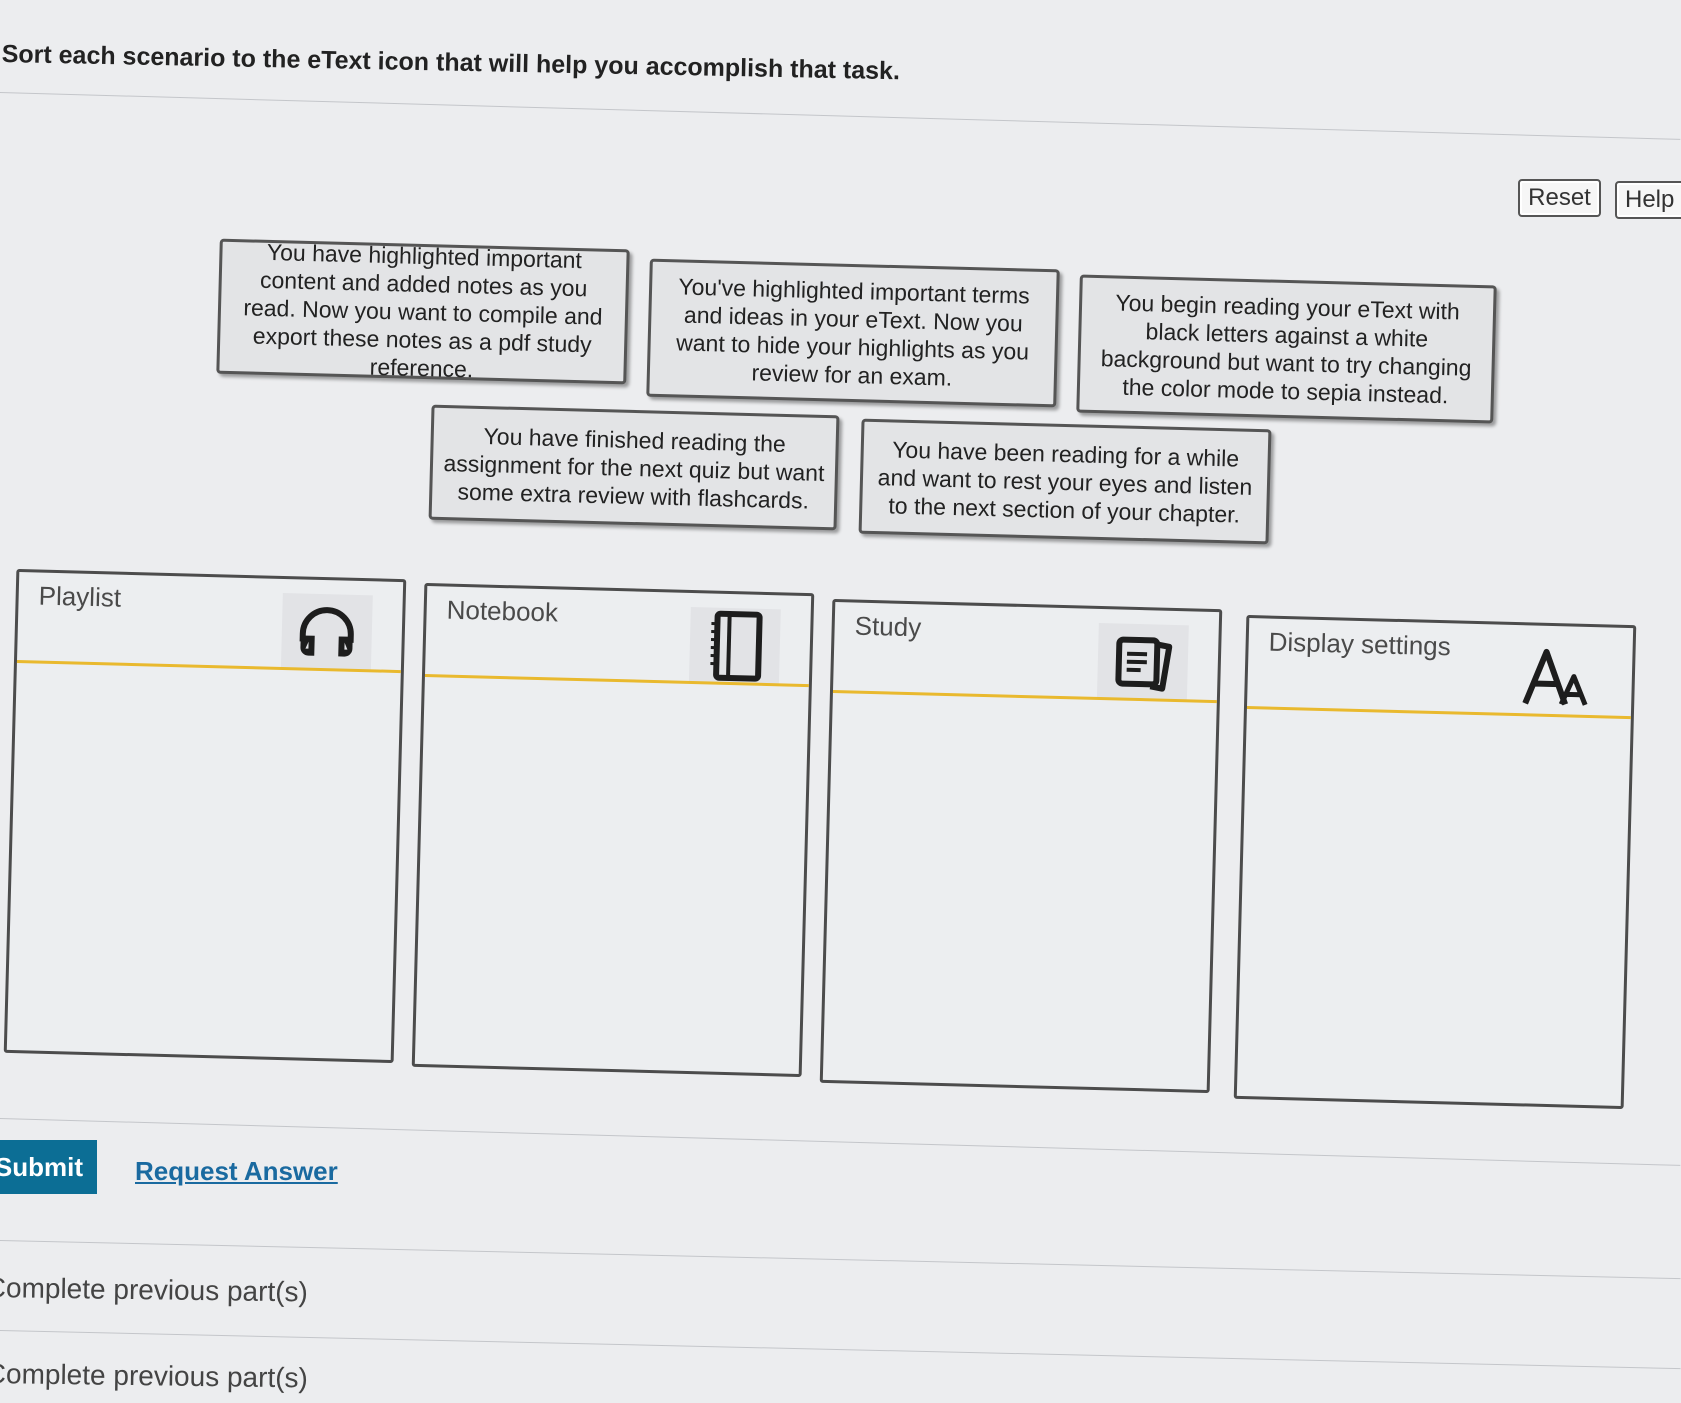 The image size is (1681, 1403). What do you see at coordinates (1648, 200) in the screenshot?
I see `help-button: Help` at bounding box center [1648, 200].